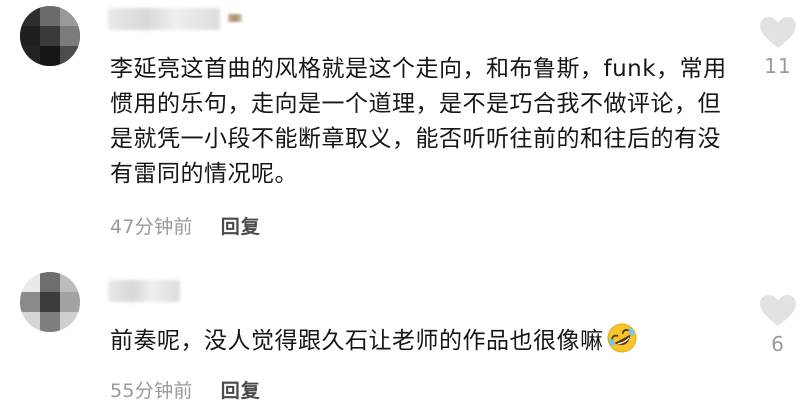 This screenshot has height=419, width=811. What do you see at coordinates (778, 66) in the screenshot?
I see `like-count: 11` at bounding box center [778, 66].